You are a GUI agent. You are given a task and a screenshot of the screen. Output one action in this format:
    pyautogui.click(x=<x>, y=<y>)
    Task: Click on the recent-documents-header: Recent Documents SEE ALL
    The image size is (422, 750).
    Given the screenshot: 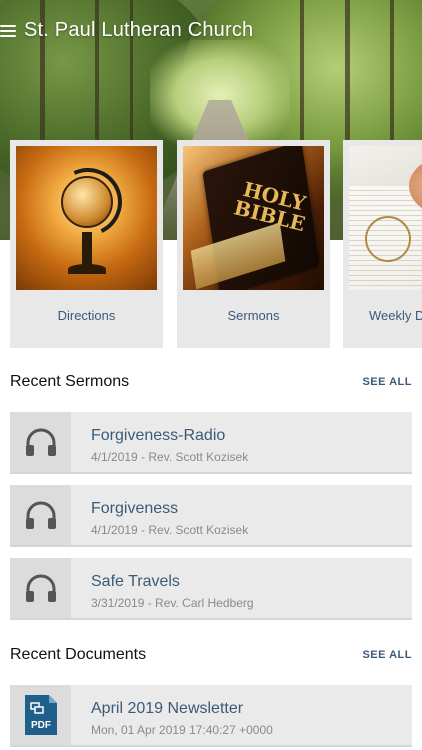 What is the action you would take?
    pyautogui.click(x=211, y=655)
    